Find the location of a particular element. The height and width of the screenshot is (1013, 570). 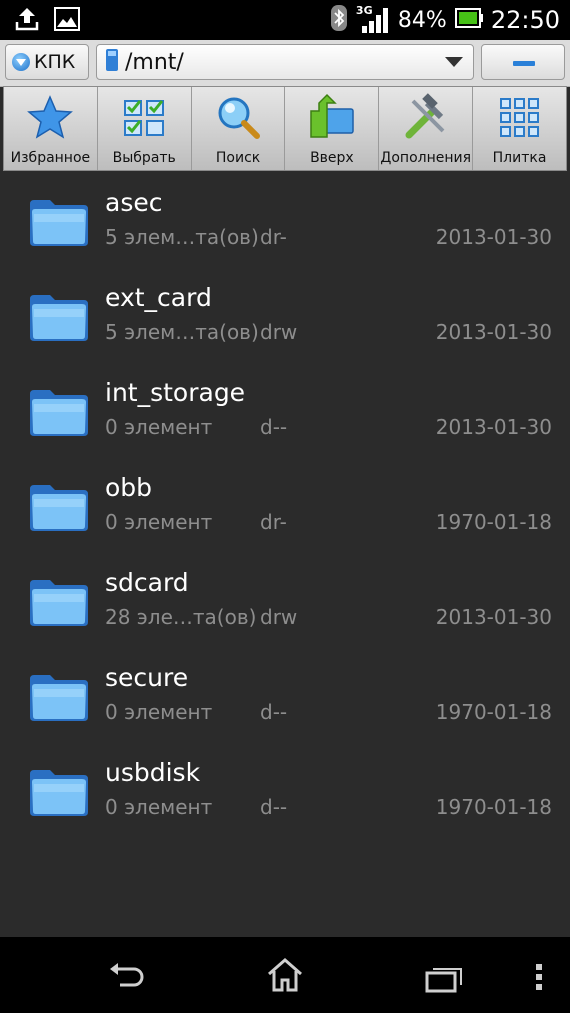

search-icon is located at coordinates (239, 118).